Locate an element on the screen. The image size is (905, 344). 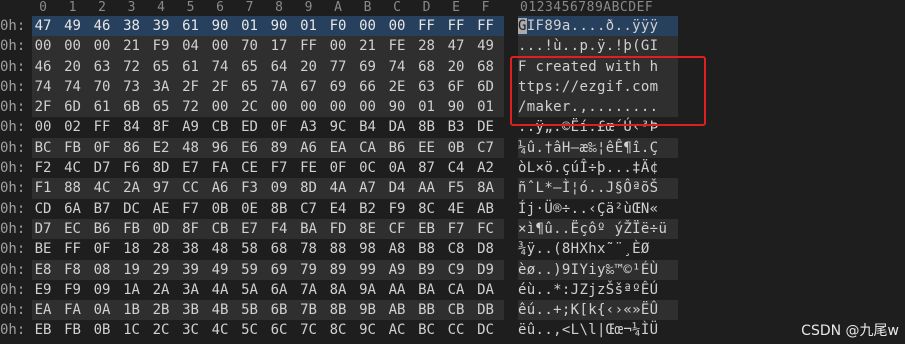
hex-byte: 99 is located at coordinates (368, 270).